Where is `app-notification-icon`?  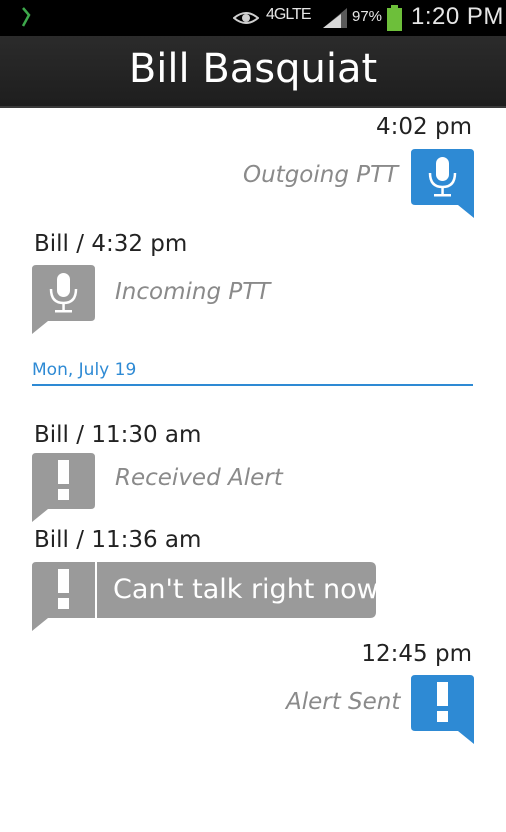 app-notification-icon is located at coordinates (26, 17).